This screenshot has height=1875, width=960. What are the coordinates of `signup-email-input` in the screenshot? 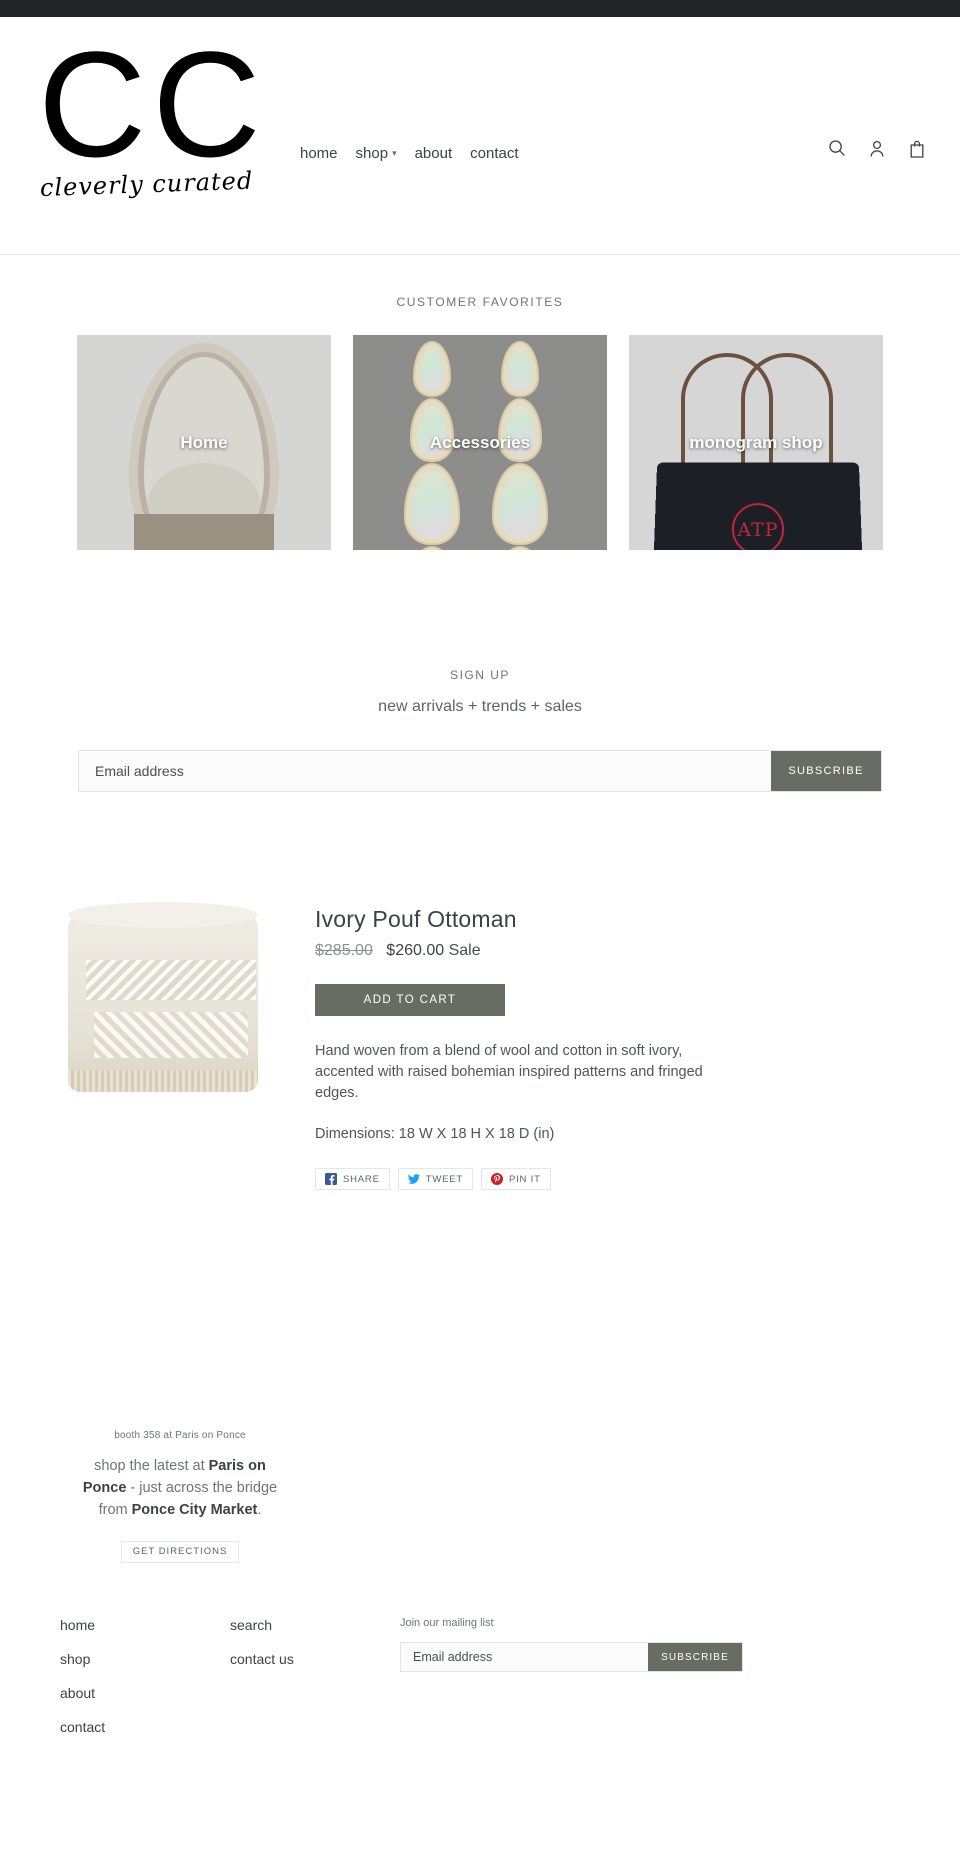 It's located at (425, 771).